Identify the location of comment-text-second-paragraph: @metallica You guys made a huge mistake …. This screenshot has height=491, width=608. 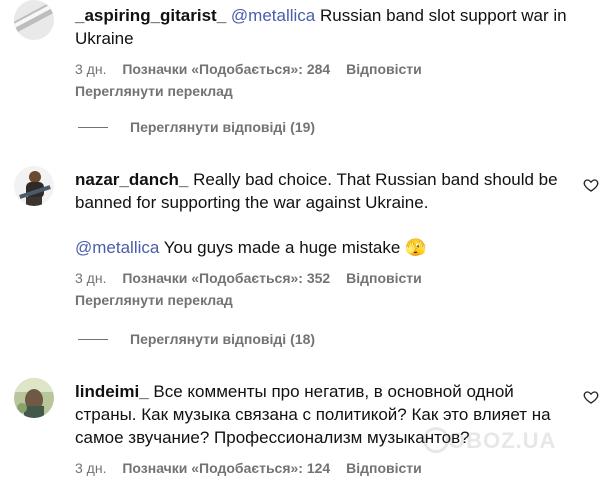
(325, 247).